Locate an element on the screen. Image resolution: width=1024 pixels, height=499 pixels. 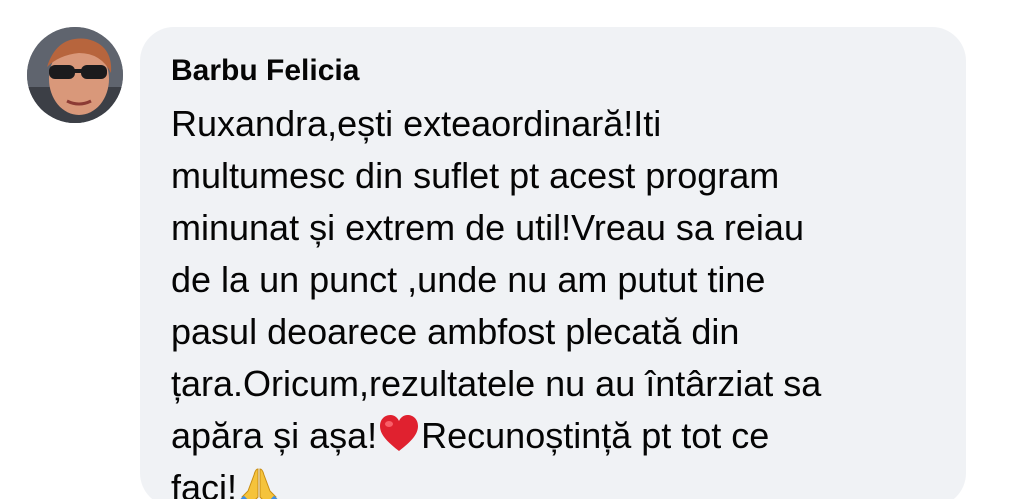
avatar is located at coordinates (75, 75).